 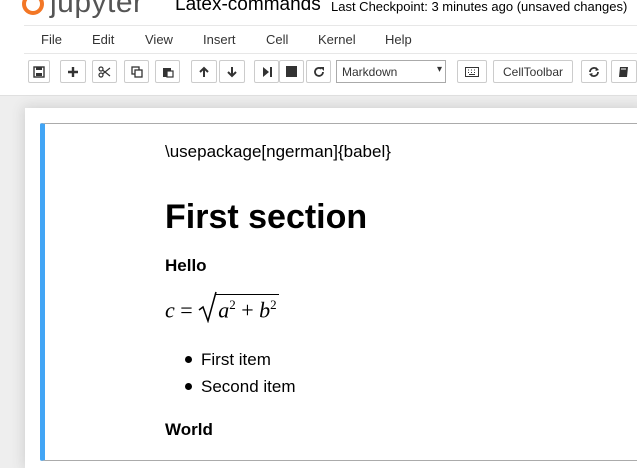 What do you see at coordinates (238, 307) in the screenshot?
I see `math-sqrt: a2 + b2` at bounding box center [238, 307].